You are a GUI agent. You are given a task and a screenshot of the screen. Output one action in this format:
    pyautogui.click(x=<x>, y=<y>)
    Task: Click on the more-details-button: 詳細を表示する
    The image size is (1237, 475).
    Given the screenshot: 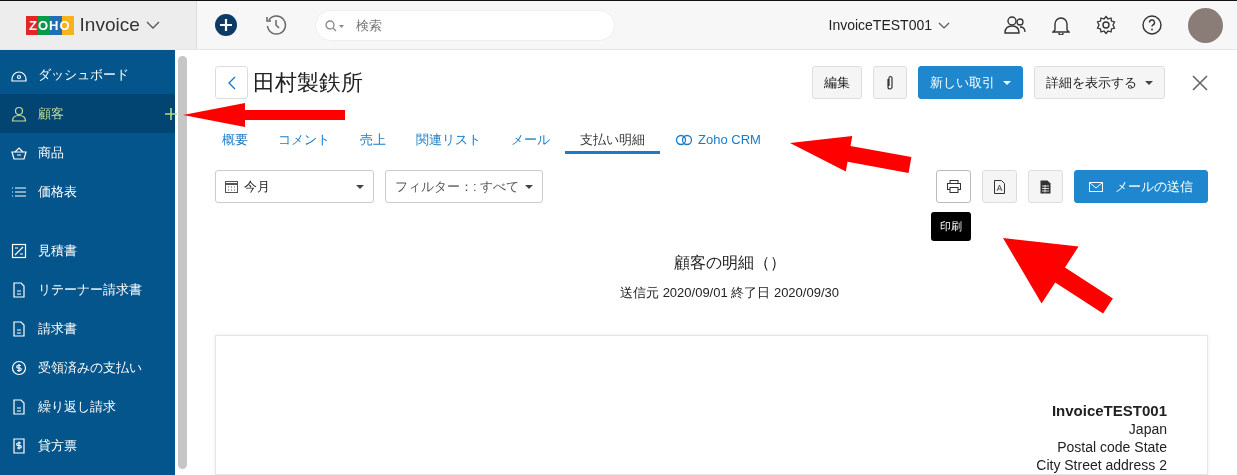 What is the action you would take?
    pyautogui.click(x=1099, y=83)
    